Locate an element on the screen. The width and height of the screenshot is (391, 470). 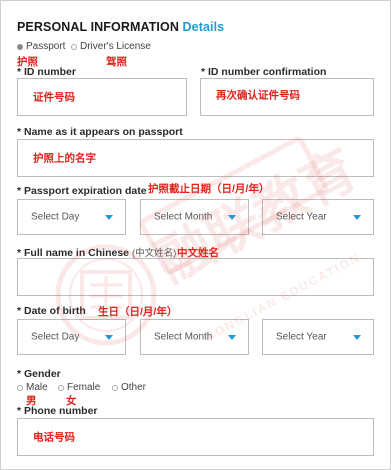
section-title: PERSONAL INFORMATION Details is located at coordinates (120, 27).